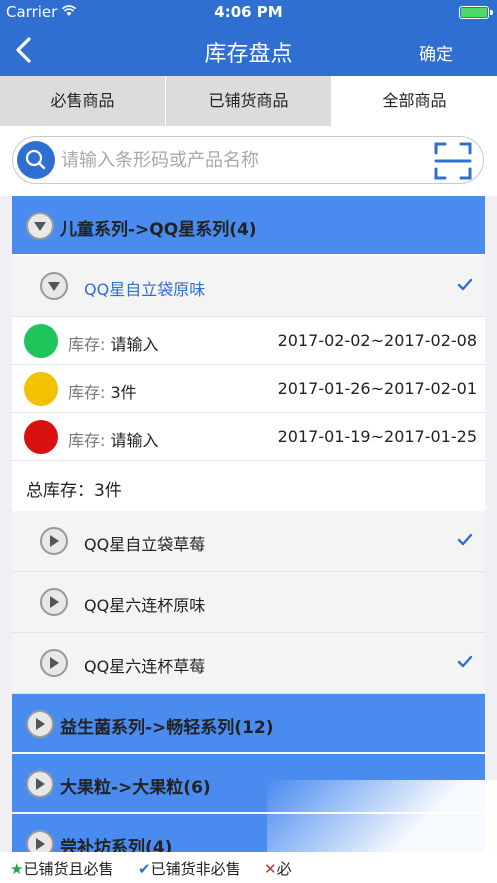 This screenshot has height=883, width=497. What do you see at coordinates (83, 101) in the screenshot?
I see `tab-must-sell: 必售商品` at bounding box center [83, 101].